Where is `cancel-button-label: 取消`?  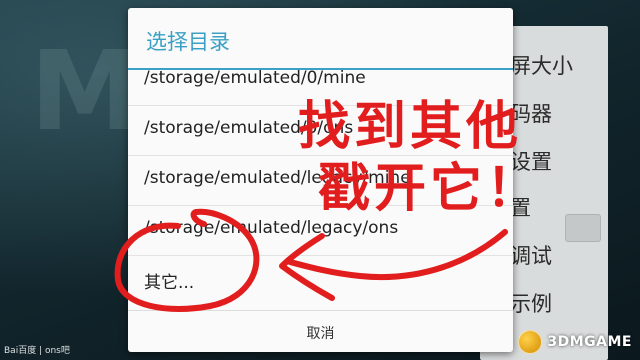
cancel-button-label: 取消 is located at coordinates (320, 334).